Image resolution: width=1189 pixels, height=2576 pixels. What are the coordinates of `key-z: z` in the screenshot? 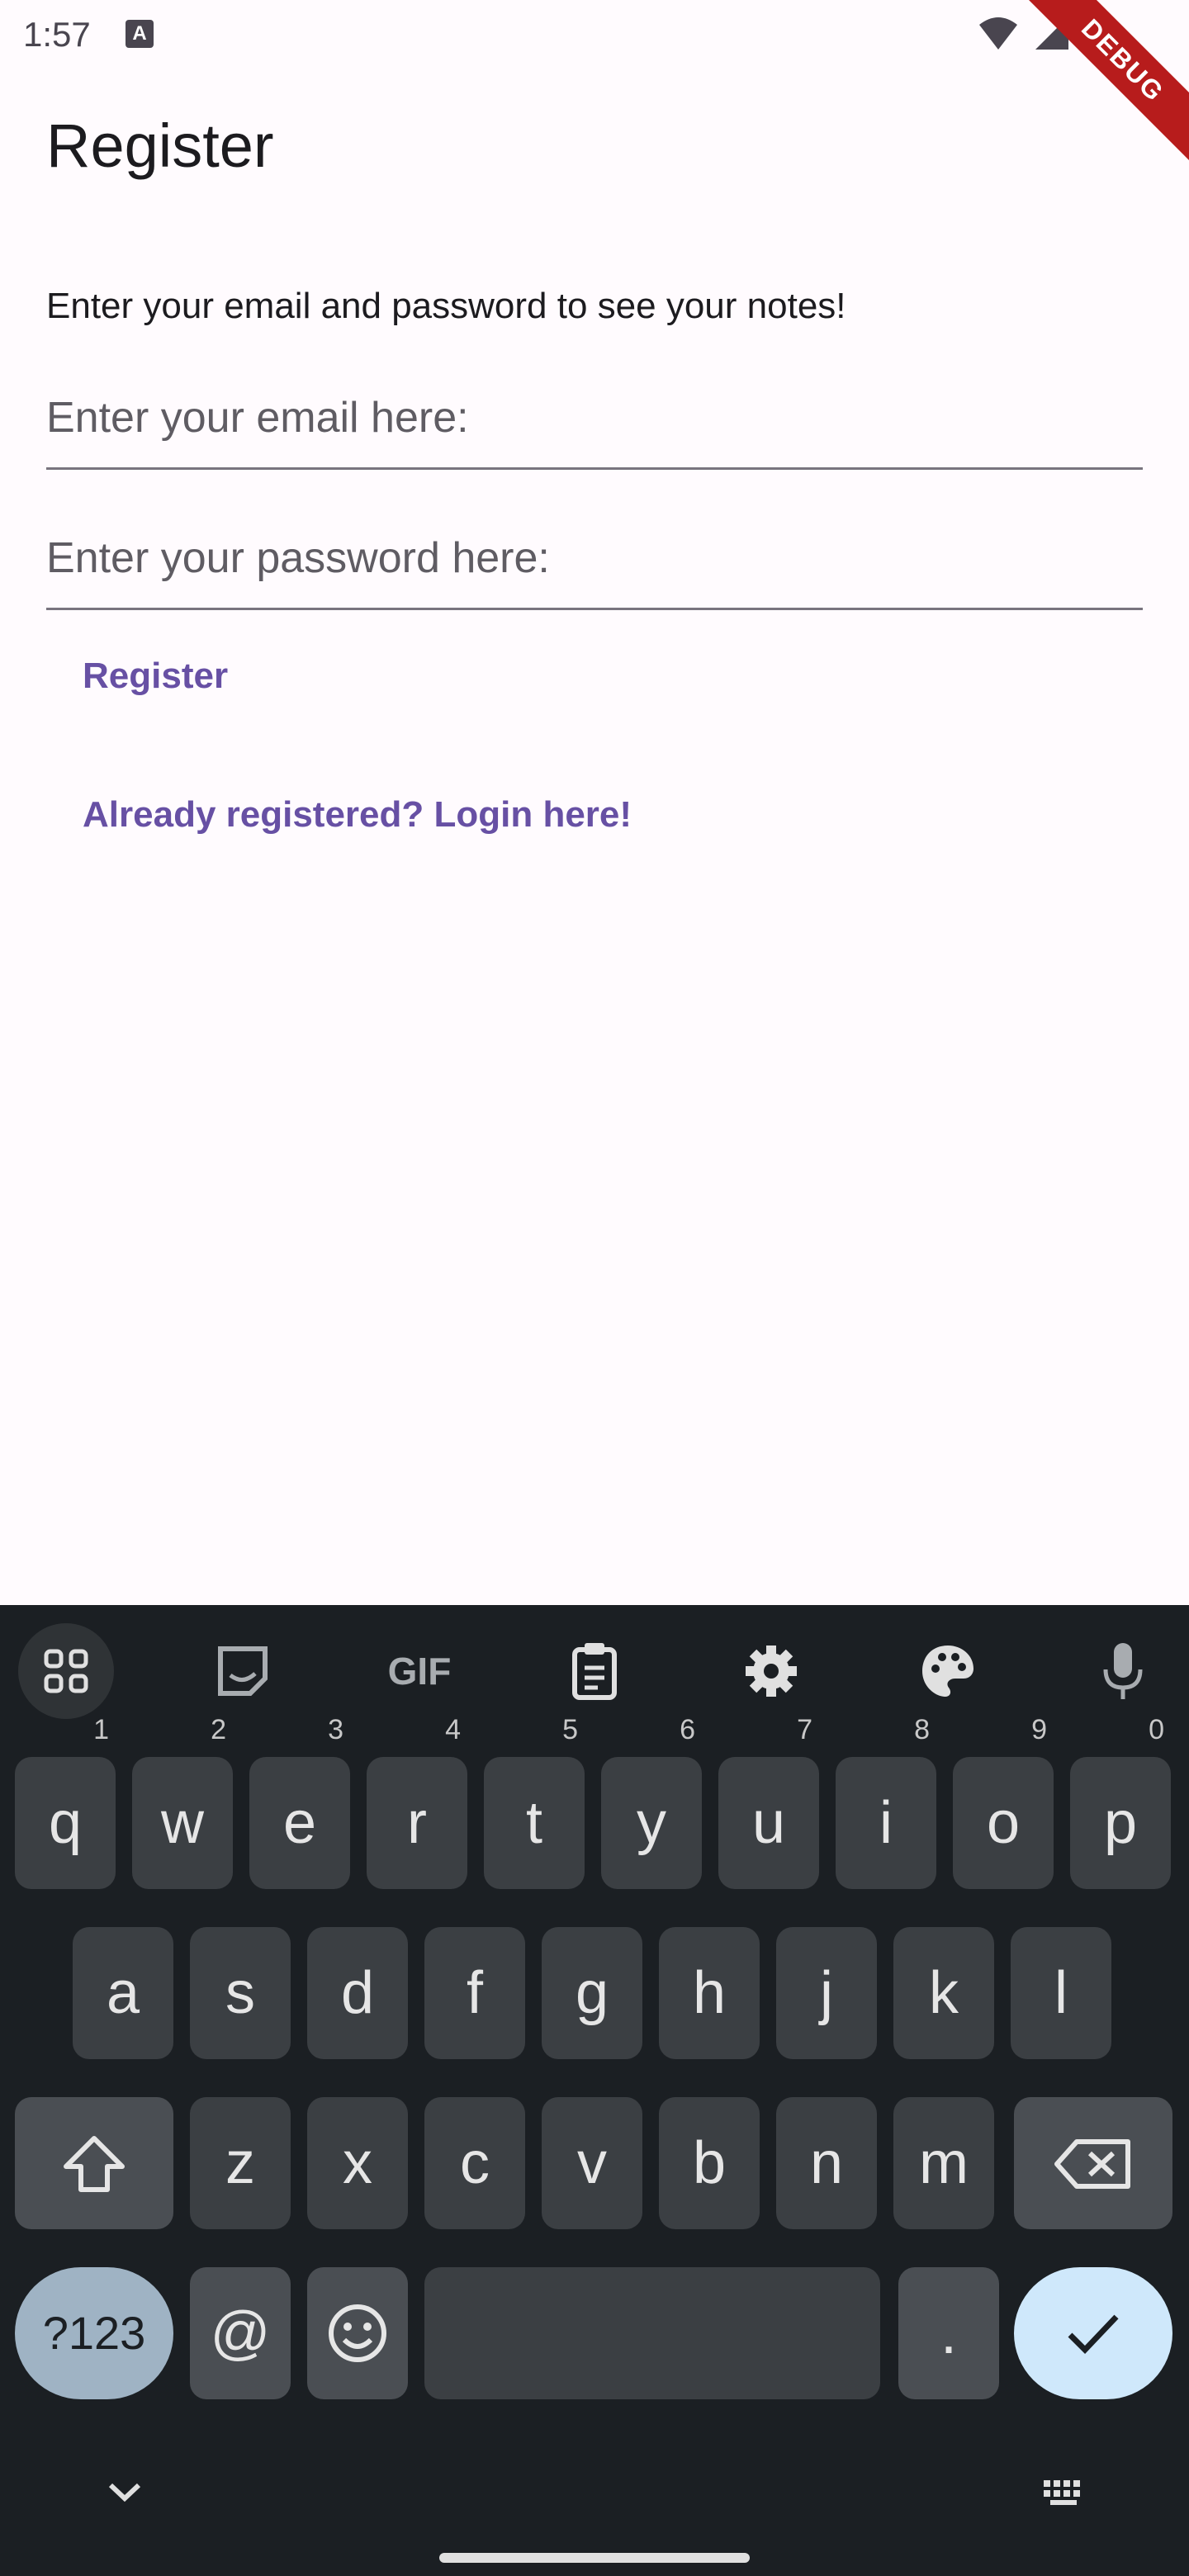 It's located at (240, 2163).